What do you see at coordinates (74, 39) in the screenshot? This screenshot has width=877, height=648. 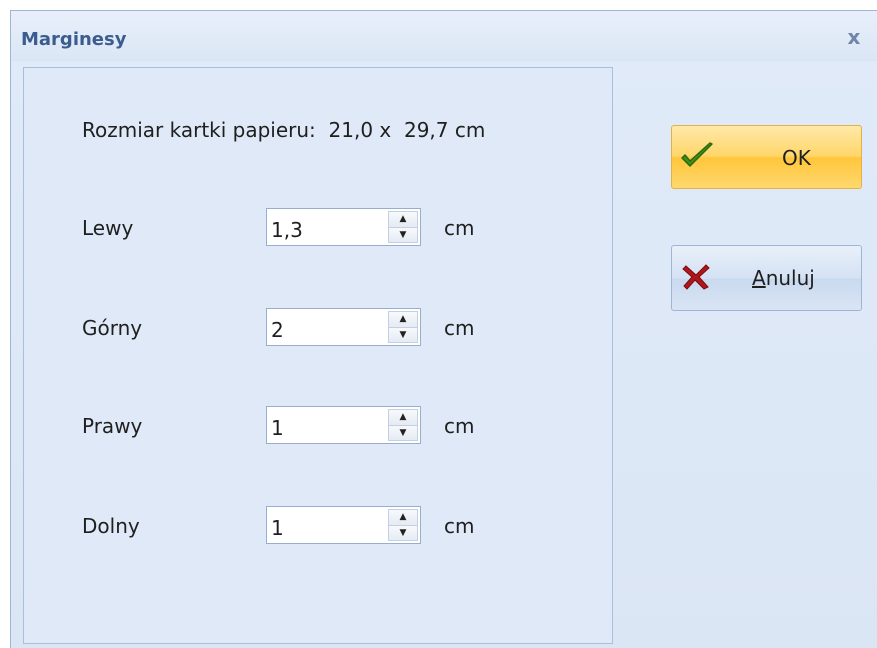 I see `dialog-title: Marginesy` at bounding box center [74, 39].